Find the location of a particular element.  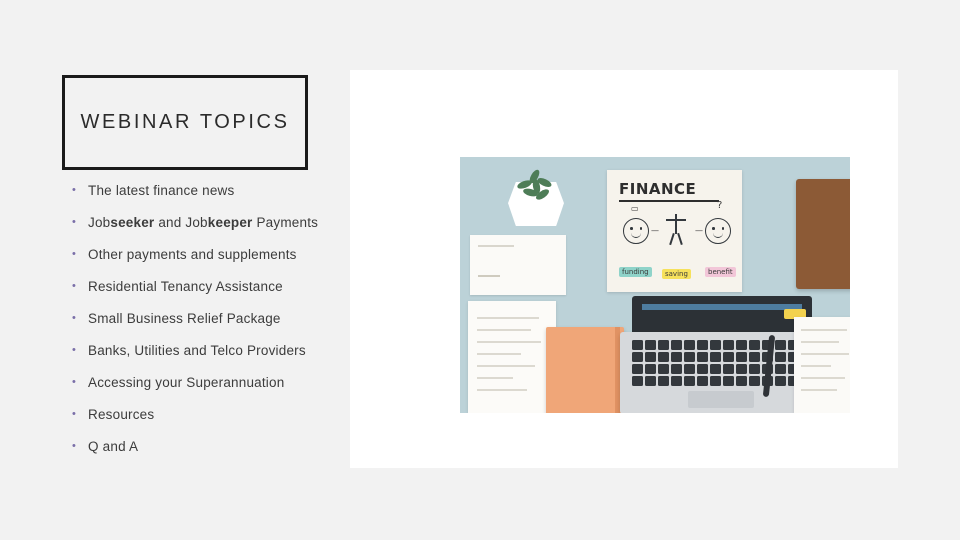

poster-underline is located at coordinates (669, 201).